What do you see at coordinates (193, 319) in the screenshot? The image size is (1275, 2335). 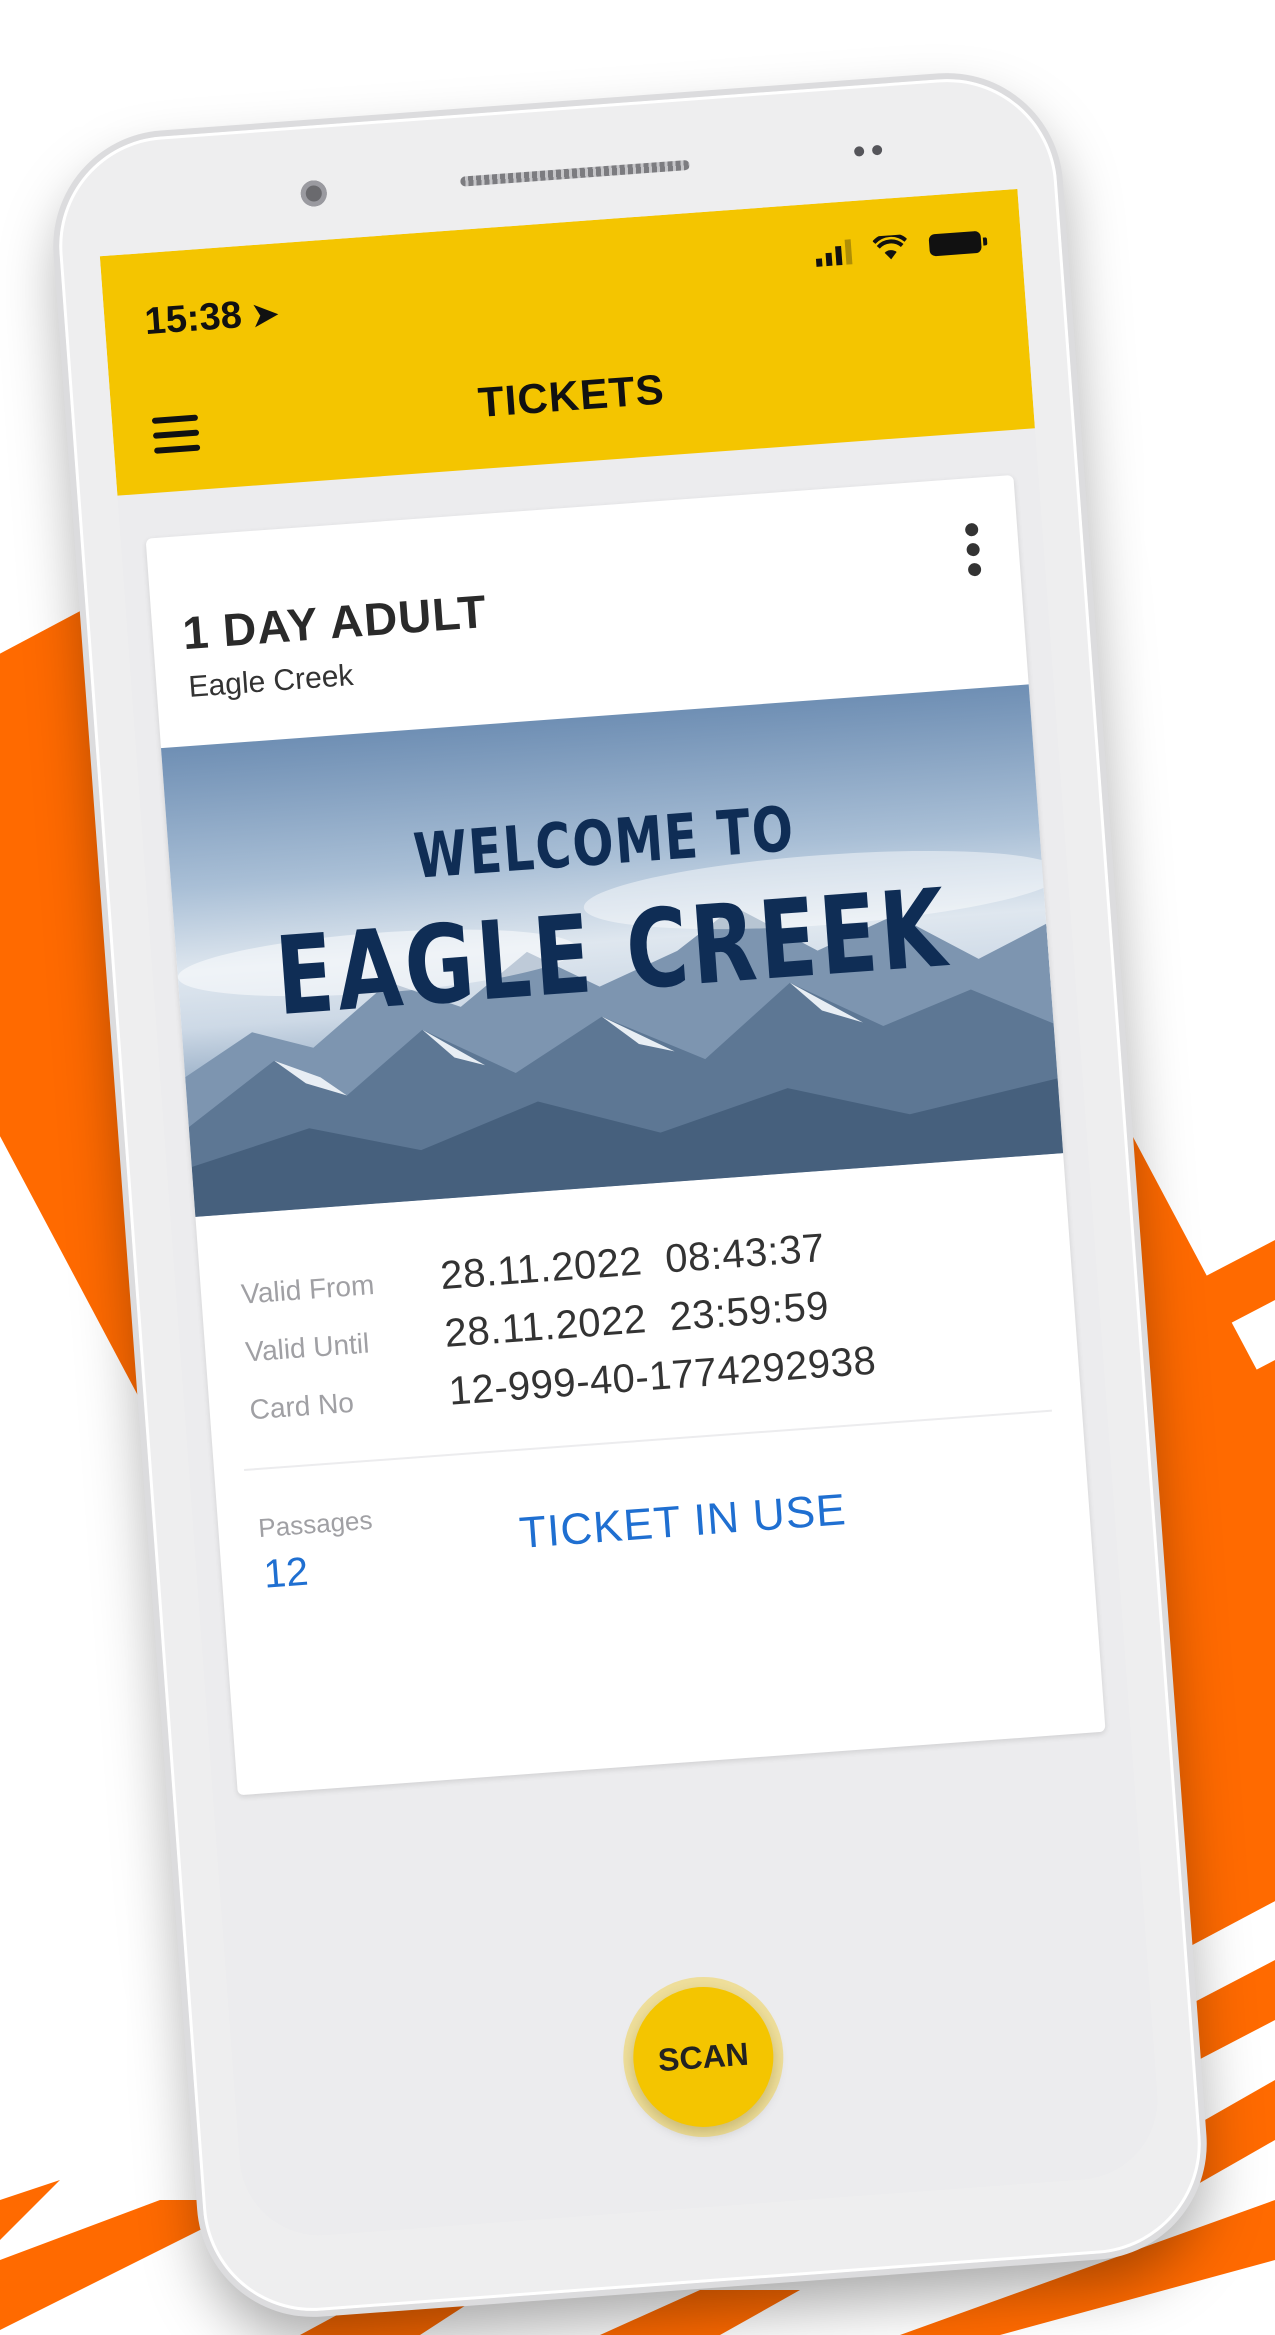 I see `status-time-text: 15:38` at bounding box center [193, 319].